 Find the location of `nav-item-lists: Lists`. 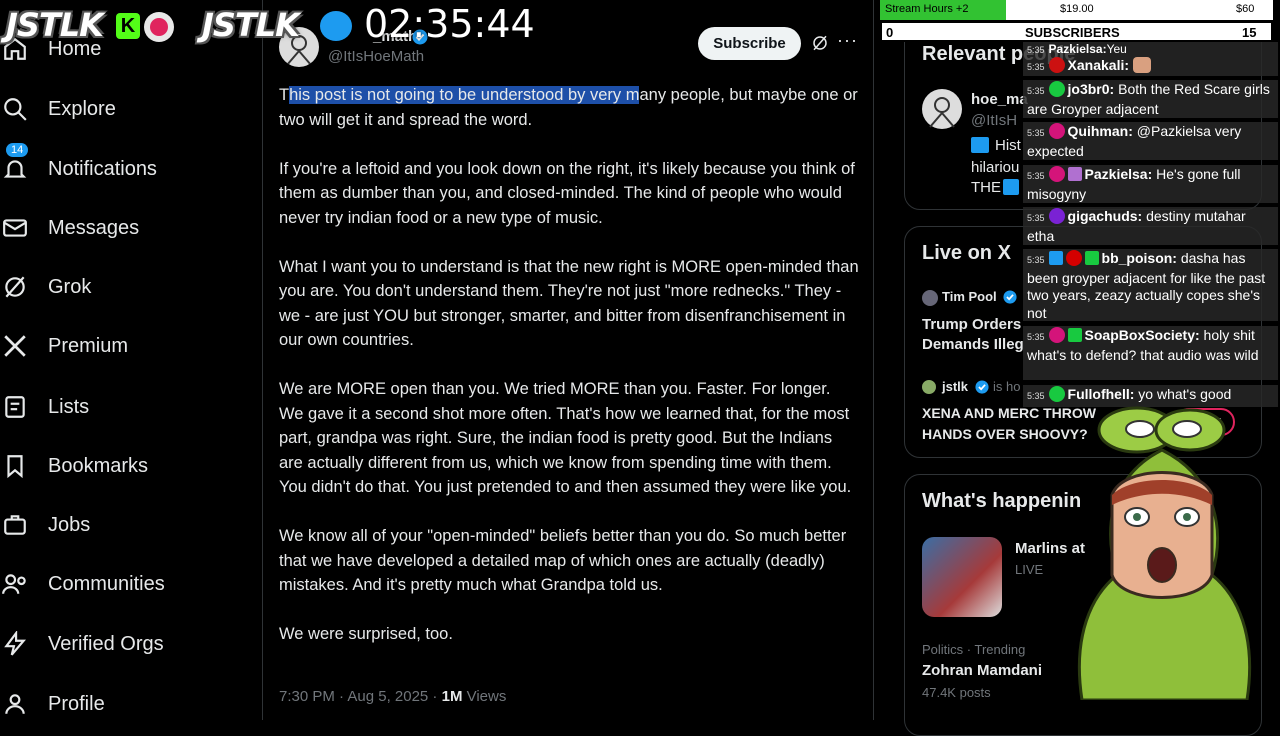

nav-item-lists: Lists is located at coordinates (44, 407).